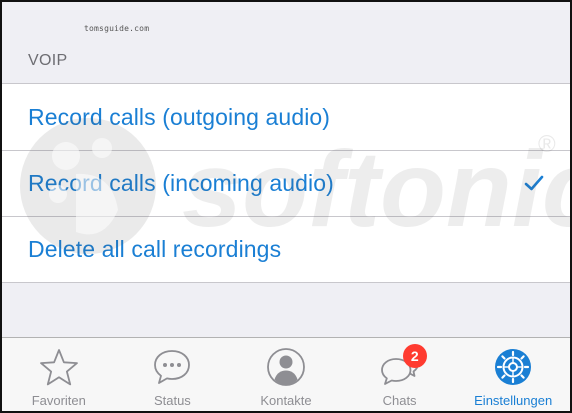 This screenshot has width=572, height=413. I want to click on tab-label: Favoriten, so click(58, 400).